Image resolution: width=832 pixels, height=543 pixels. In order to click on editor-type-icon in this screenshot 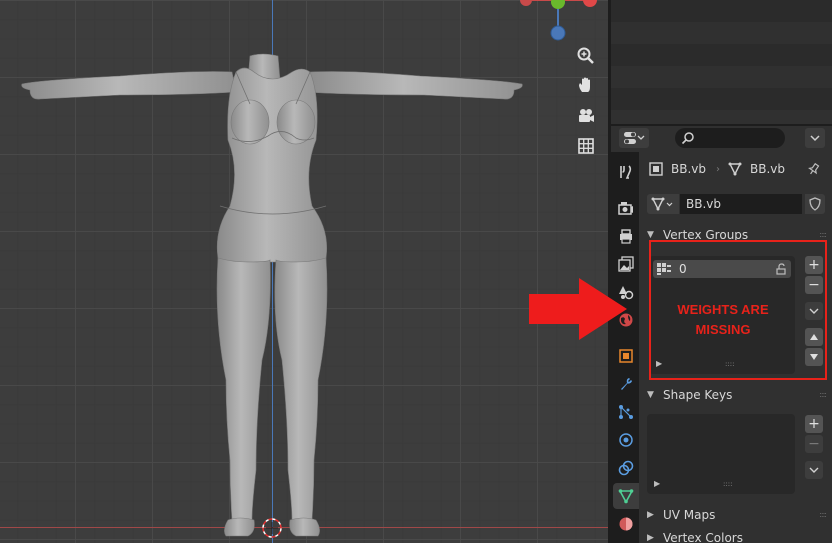, I will do `click(634, 138)`.